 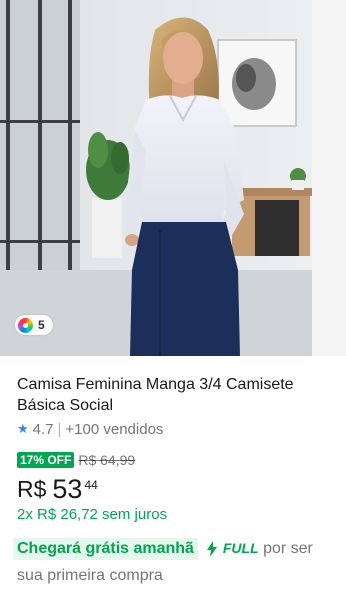 I want to click on price-integer: 53, so click(x=67, y=489).